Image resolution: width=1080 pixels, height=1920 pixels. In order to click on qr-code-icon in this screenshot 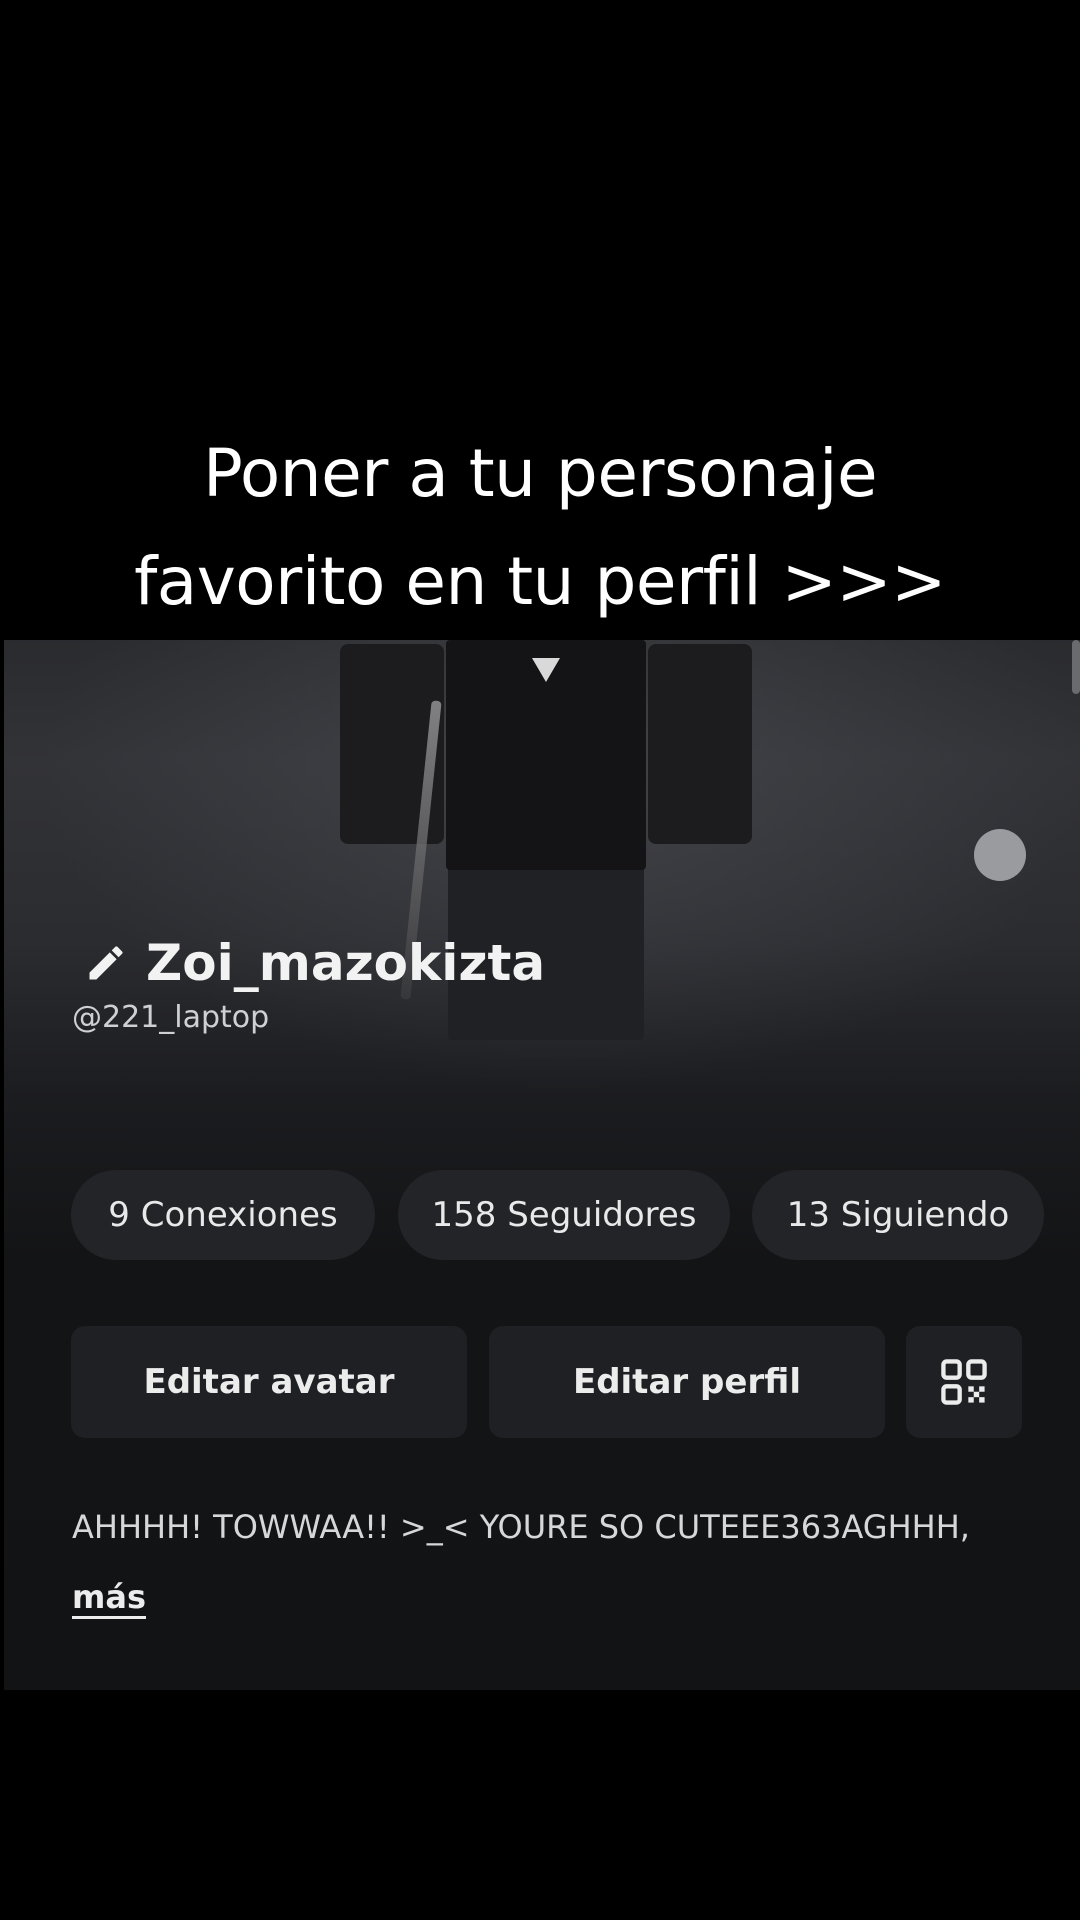, I will do `click(964, 1382)`.